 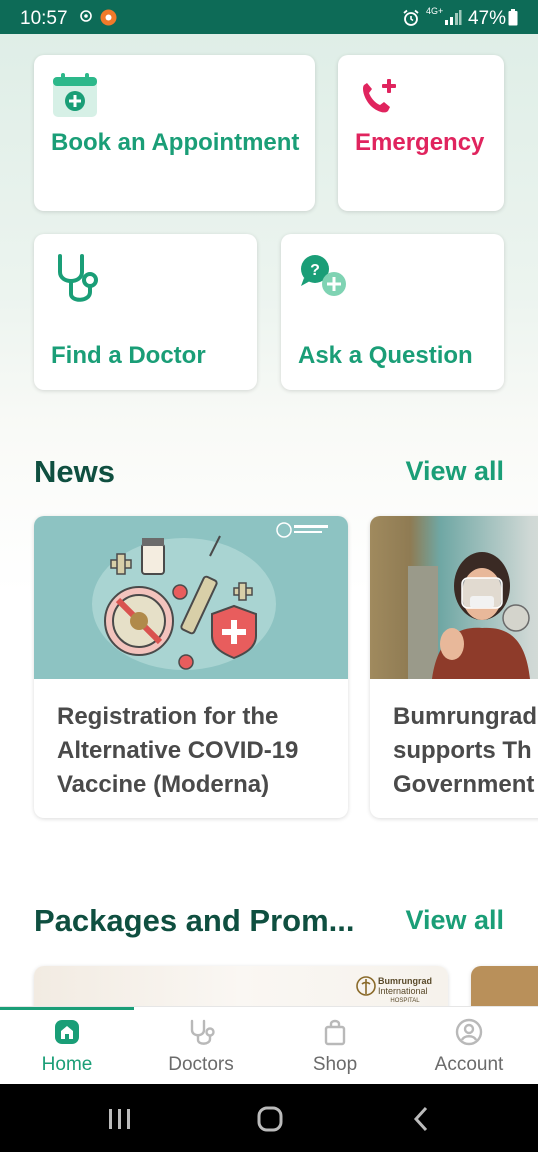 I want to click on hospital-logo-text: Bumrungrad International HOSPITAL, so click(x=405, y=990).